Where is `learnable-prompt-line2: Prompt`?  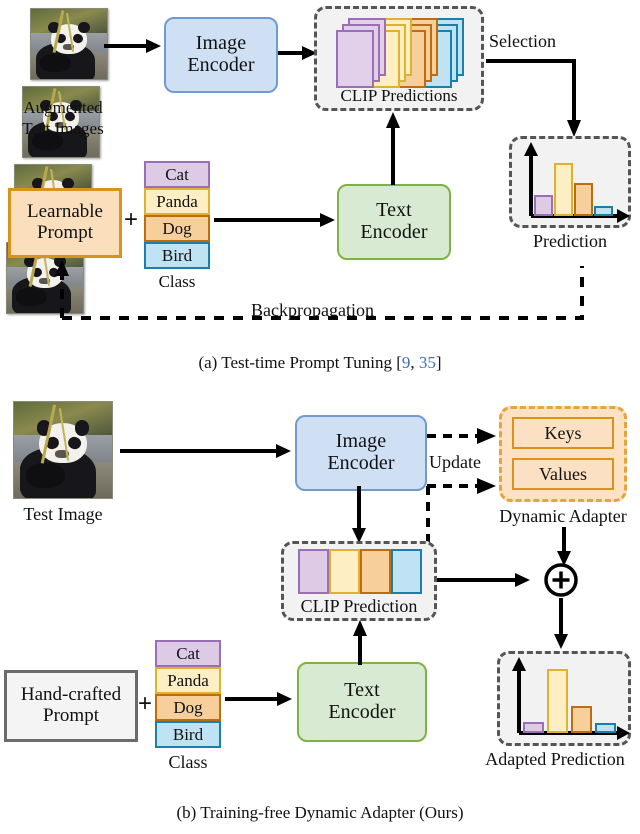
learnable-prompt-line2: Prompt is located at coordinates (65, 232).